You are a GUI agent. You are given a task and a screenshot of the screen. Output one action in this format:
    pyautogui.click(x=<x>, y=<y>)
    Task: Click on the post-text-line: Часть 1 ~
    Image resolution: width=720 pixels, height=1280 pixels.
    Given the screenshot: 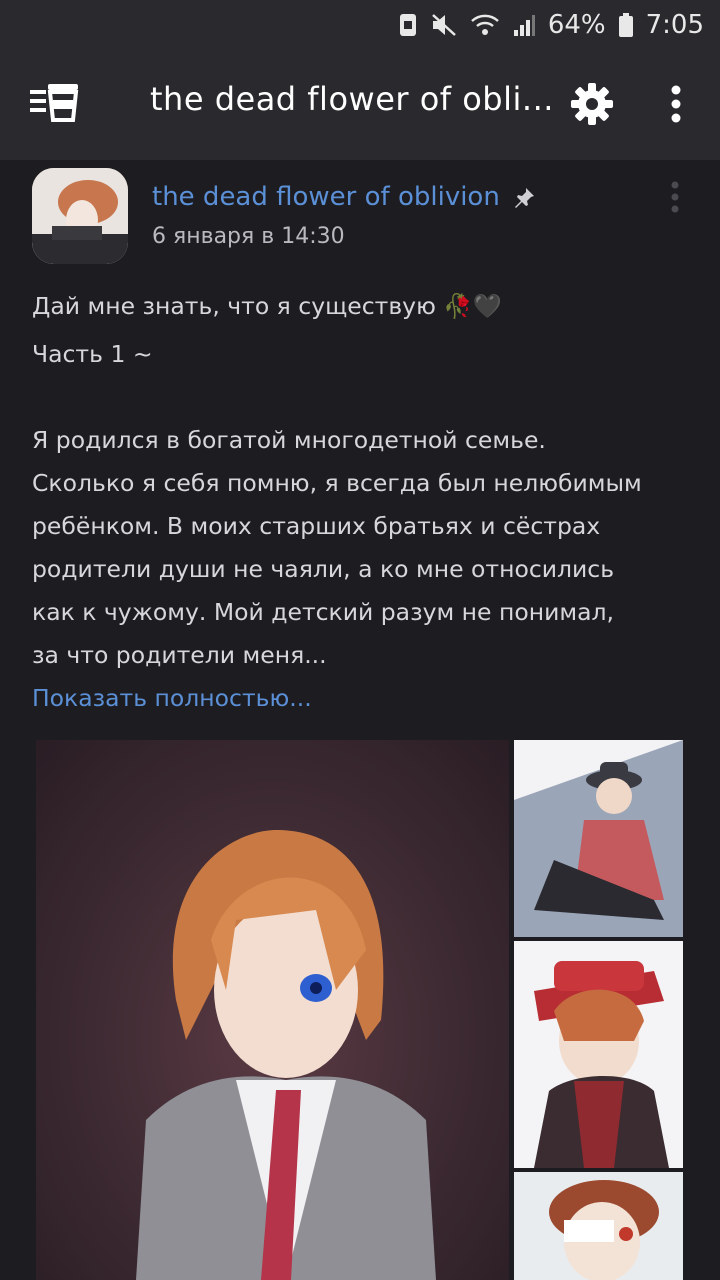 What is the action you would take?
    pyautogui.click(x=92, y=354)
    